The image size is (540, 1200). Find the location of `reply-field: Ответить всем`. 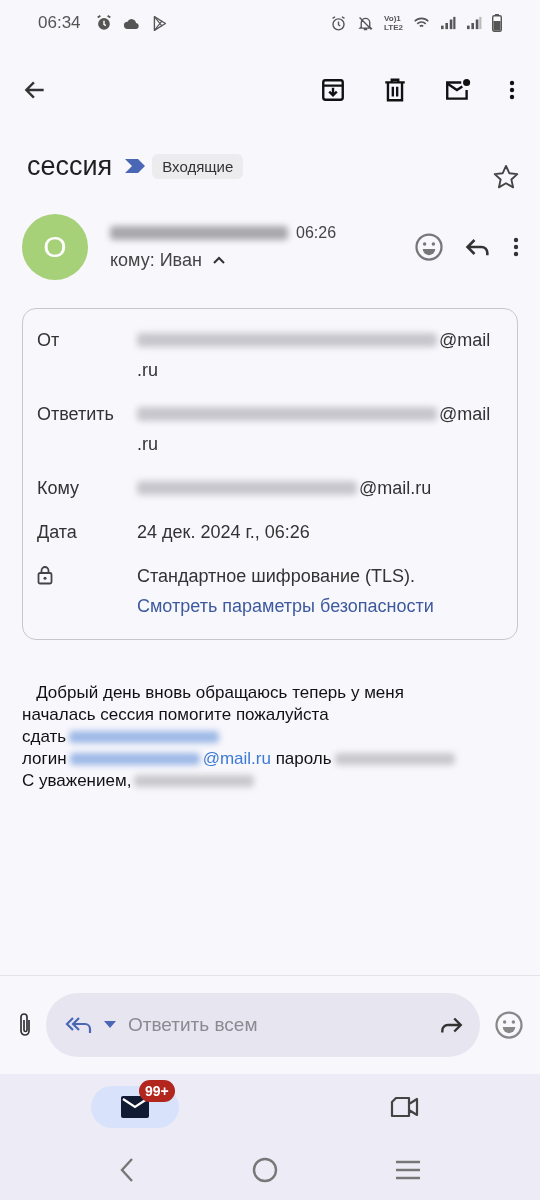

reply-field: Ответить всем is located at coordinates (263, 1025).